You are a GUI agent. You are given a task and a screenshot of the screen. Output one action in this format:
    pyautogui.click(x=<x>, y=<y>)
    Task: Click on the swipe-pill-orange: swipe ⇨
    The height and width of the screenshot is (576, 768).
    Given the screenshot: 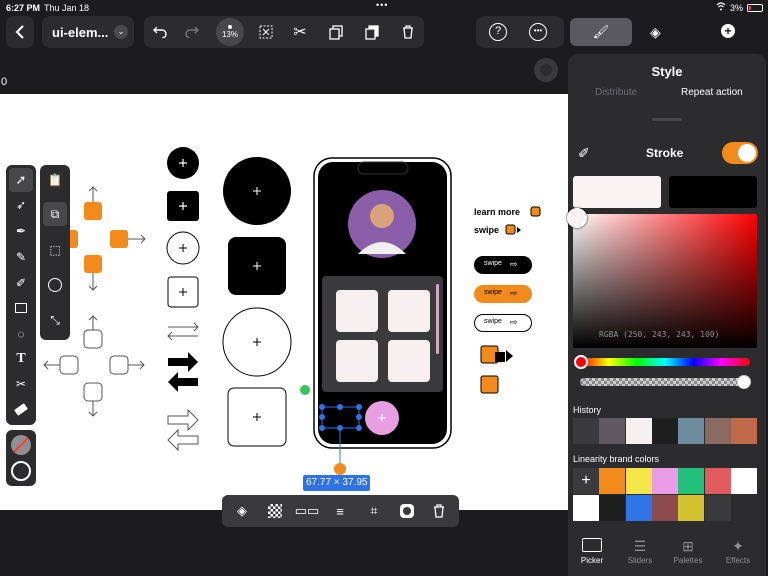 What is the action you would take?
    pyautogui.click(x=503, y=294)
    